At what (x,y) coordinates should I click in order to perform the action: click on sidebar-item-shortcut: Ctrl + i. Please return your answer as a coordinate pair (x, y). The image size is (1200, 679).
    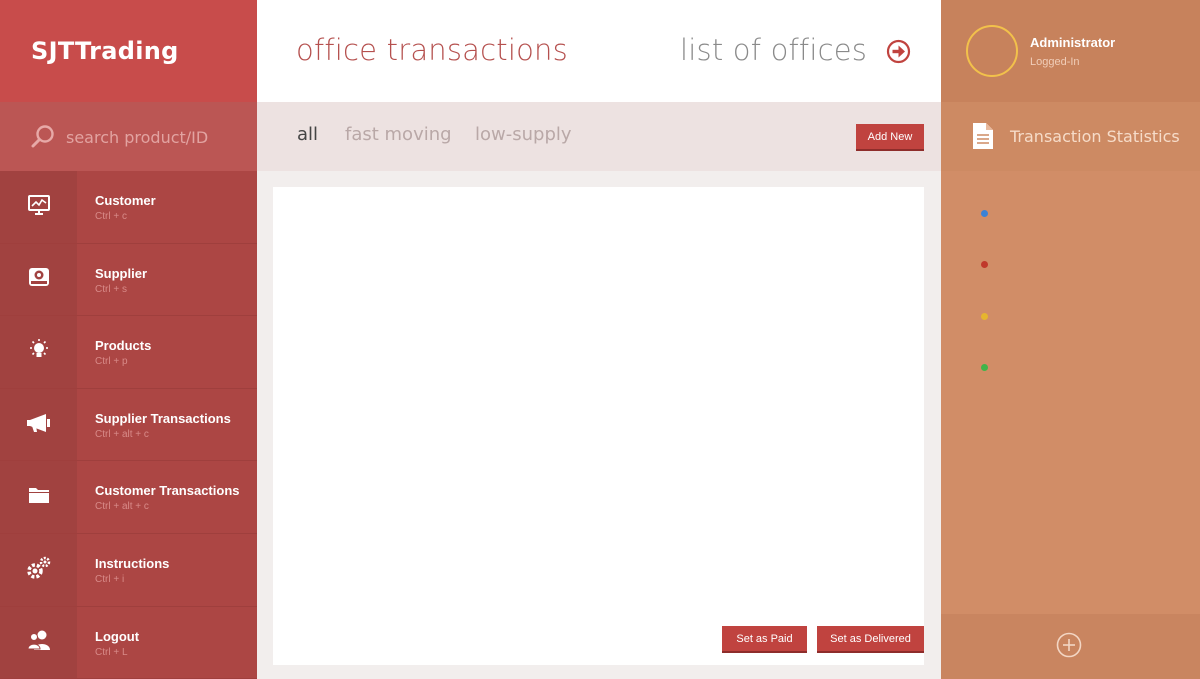
    Looking at the image, I should click on (110, 579).